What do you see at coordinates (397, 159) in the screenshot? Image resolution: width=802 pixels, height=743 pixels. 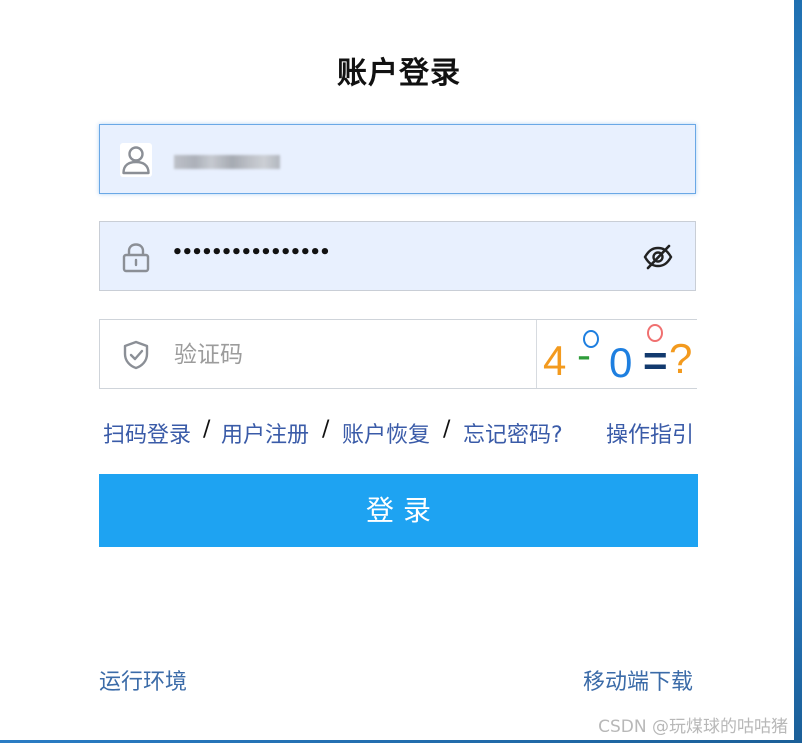 I see `username-field` at bounding box center [397, 159].